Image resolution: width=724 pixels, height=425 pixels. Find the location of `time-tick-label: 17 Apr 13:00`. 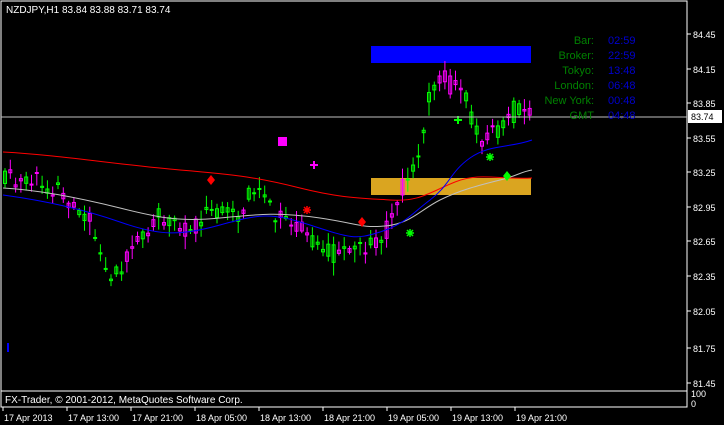

time-tick-label: 17 Apr 13:00 is located at coordinates (93, 418).